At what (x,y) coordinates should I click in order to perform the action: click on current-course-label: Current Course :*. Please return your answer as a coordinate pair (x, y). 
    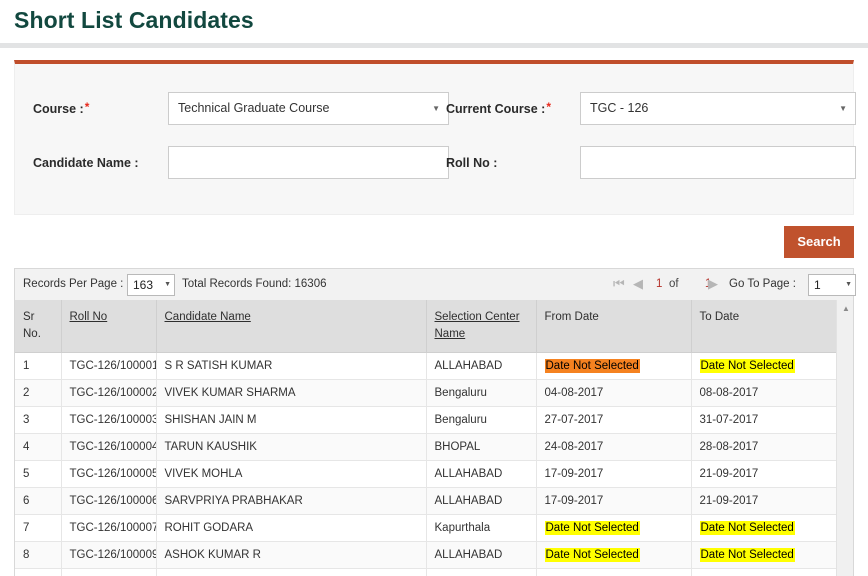
    Looking at the image, I should click on (498, 108).